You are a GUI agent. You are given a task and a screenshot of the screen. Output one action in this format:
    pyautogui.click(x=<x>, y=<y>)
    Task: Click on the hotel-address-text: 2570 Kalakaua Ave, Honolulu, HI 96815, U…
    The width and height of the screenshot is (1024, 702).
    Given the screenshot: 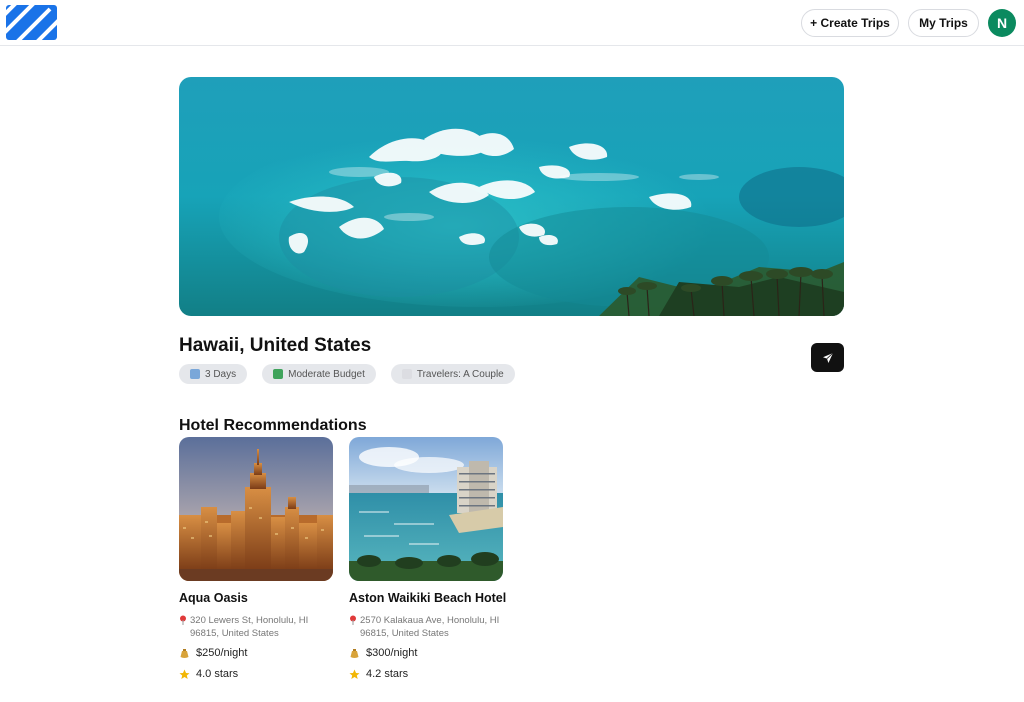 What is the action you would take?
    pyautogui.click(x=430, y=627)
    